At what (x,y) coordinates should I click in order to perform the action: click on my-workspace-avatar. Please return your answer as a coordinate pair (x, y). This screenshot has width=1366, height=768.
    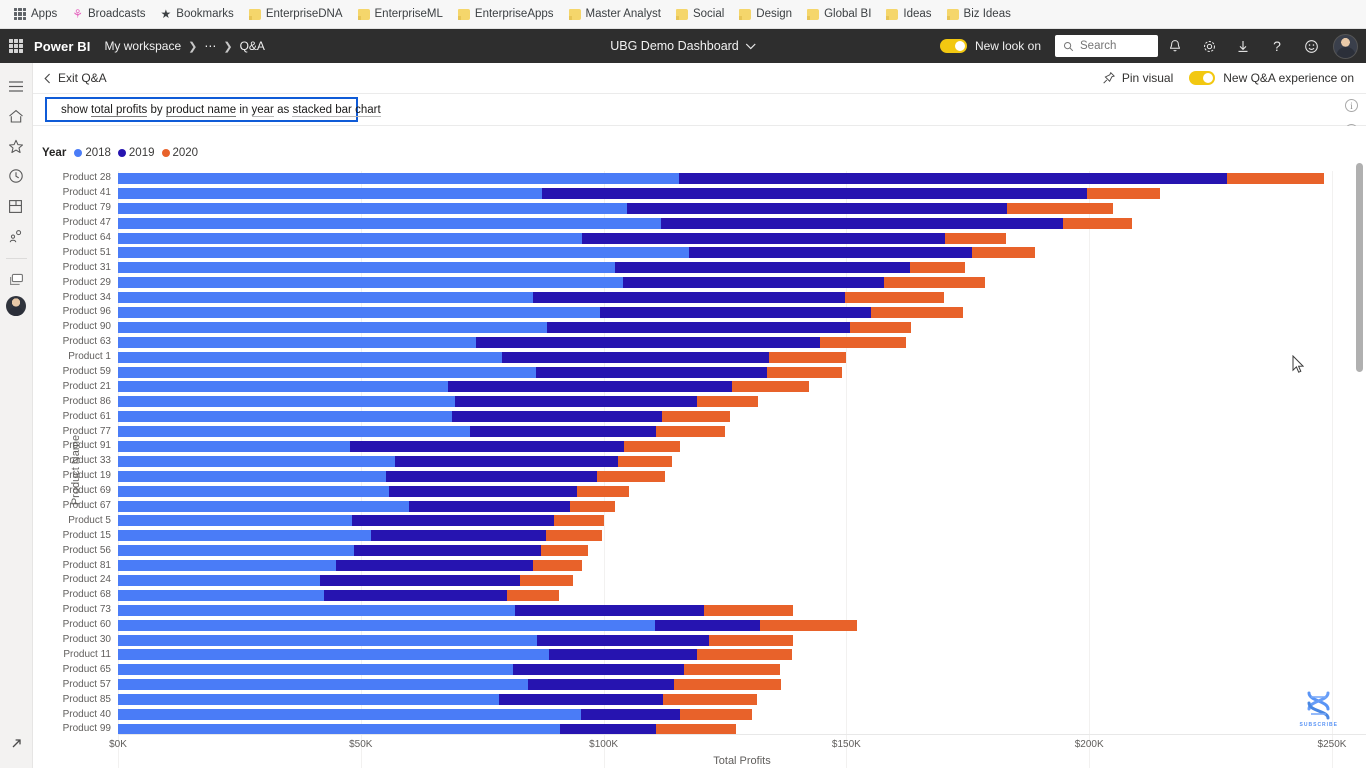
    Looking at the image, I should click on (16, 306).